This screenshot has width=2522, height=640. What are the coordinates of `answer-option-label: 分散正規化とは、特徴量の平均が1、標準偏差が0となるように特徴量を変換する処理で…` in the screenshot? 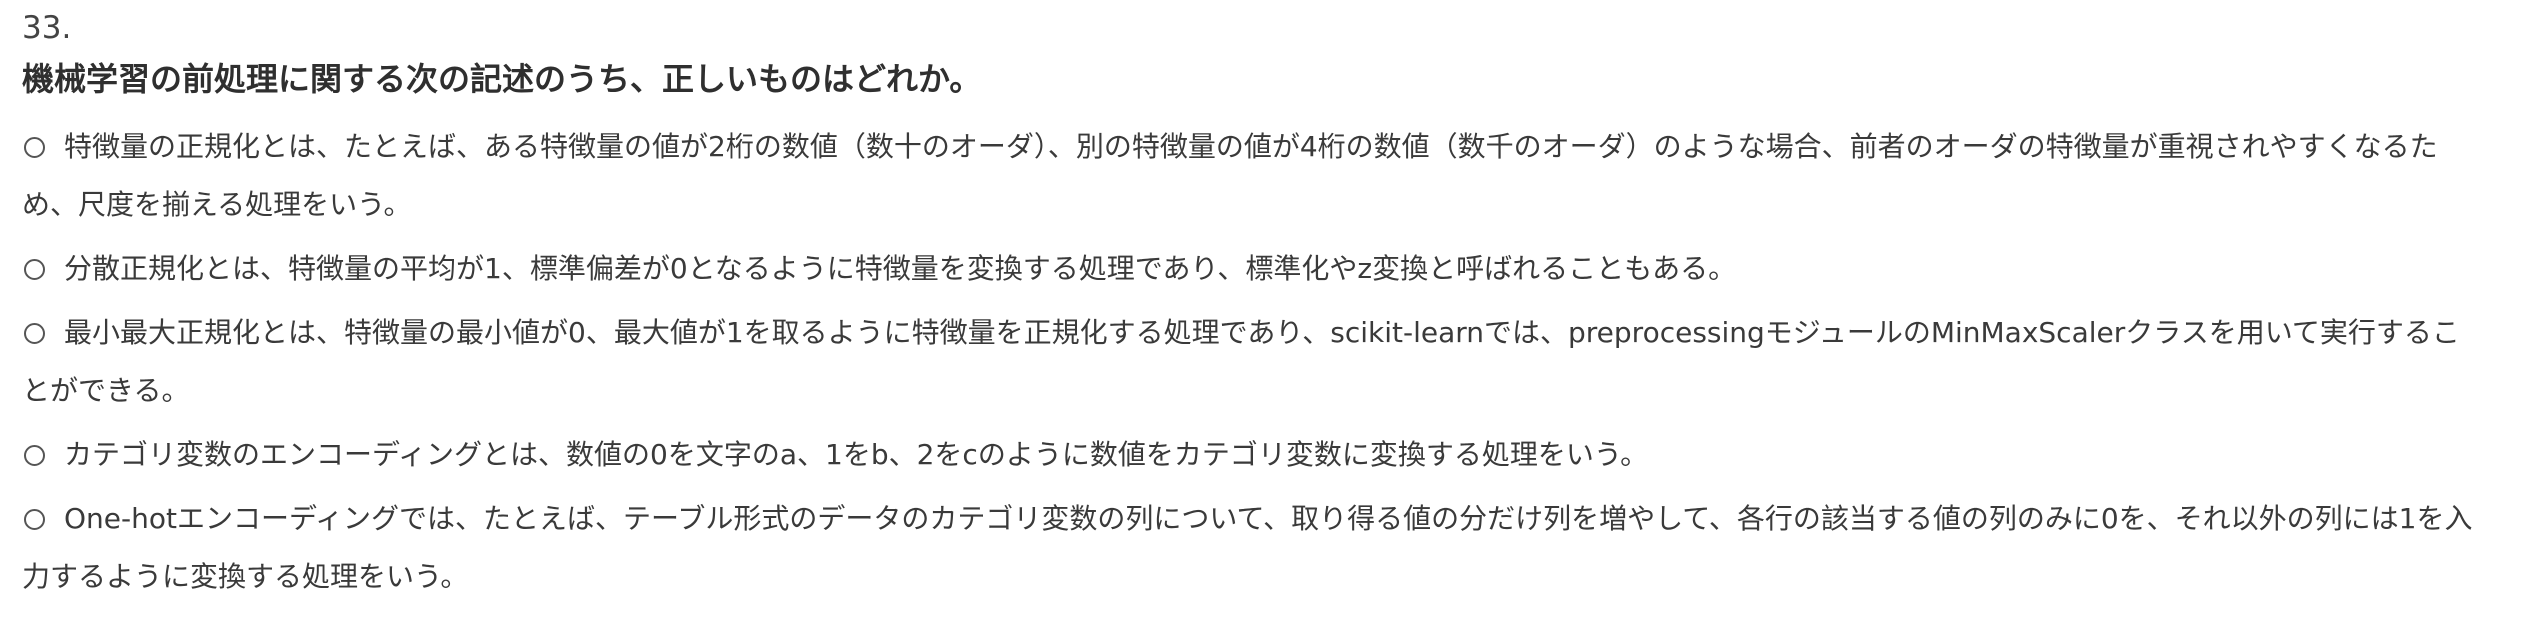 It's located at (900, 268).